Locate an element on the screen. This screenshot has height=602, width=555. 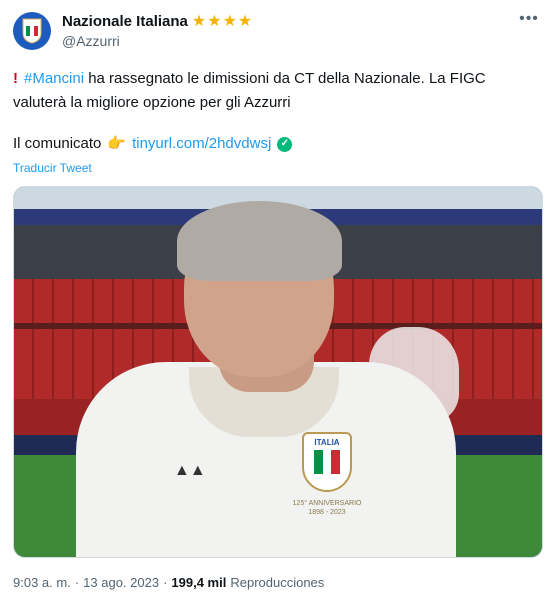
star-badges: ★ ★ ★ ★ is located at coordinates (222, 21).